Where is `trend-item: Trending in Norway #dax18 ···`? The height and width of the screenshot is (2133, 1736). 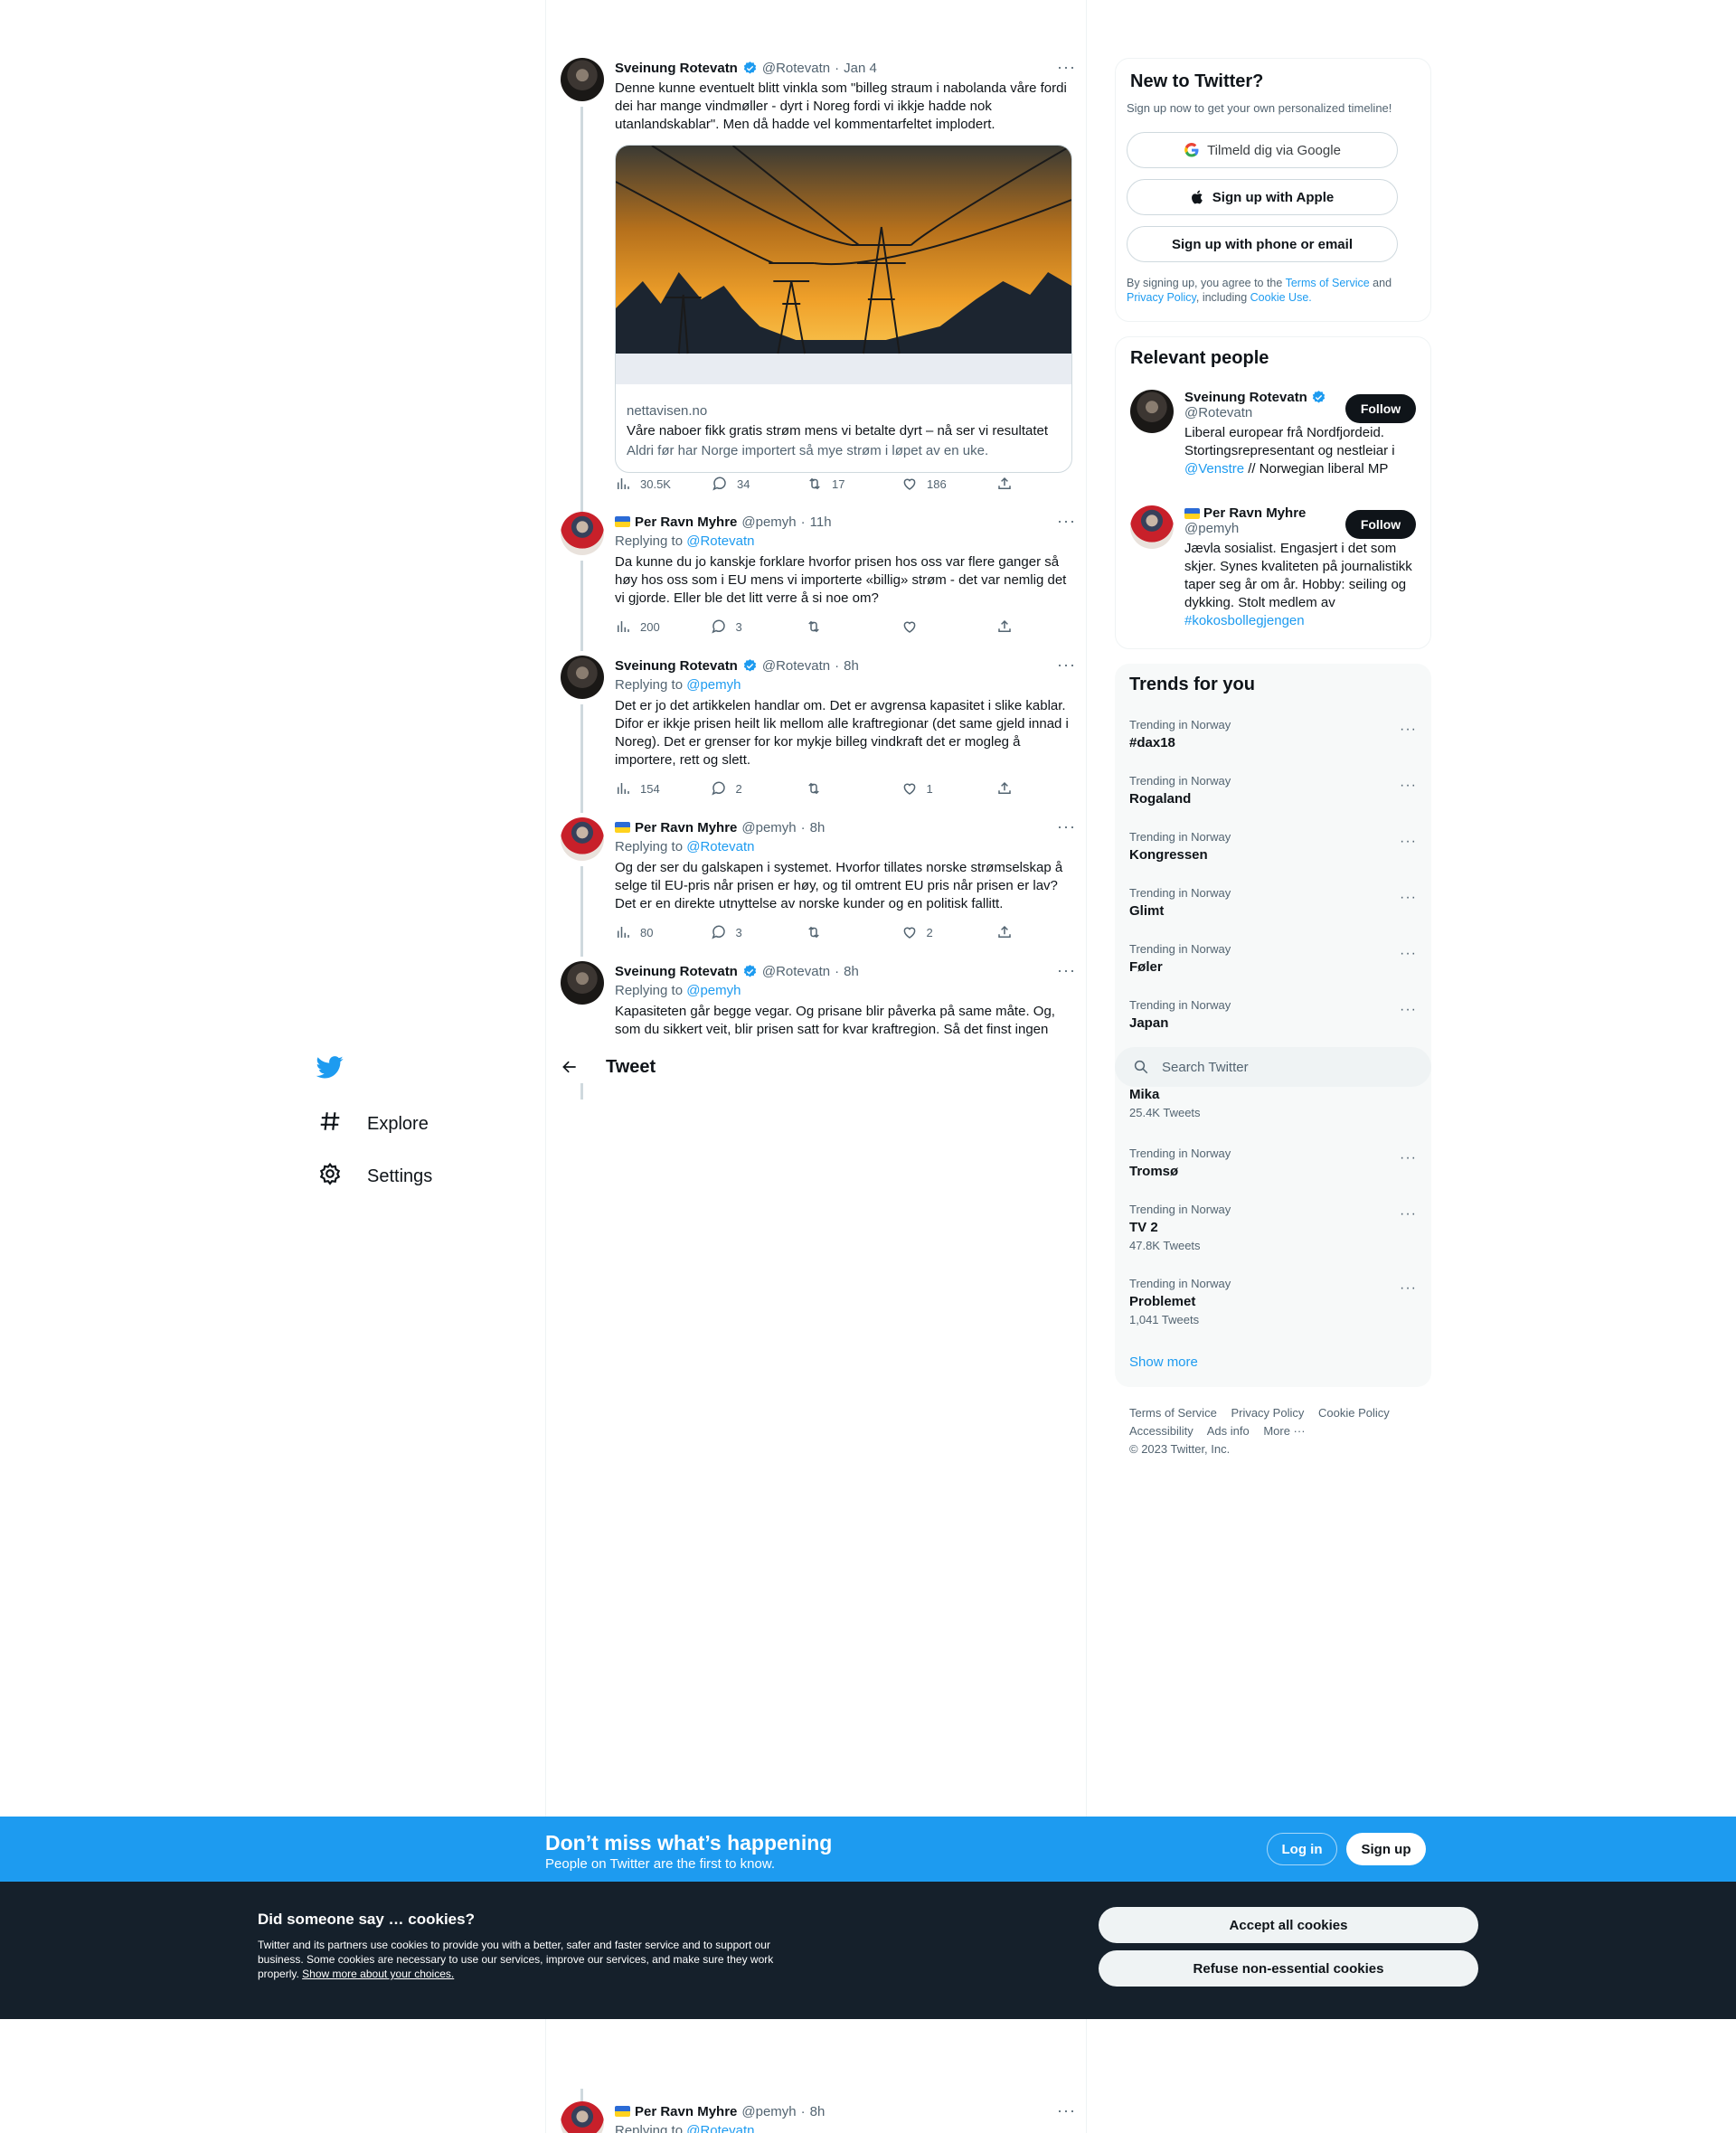
trend-item: Trending in Norway #dax18 ··· is located at coordinates (1273, 734).